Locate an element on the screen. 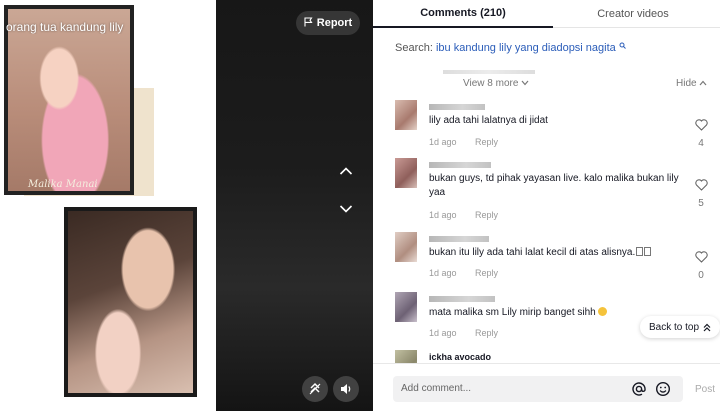  video-search-text: orang tua kandung lily is located at coordinates (65, 27).